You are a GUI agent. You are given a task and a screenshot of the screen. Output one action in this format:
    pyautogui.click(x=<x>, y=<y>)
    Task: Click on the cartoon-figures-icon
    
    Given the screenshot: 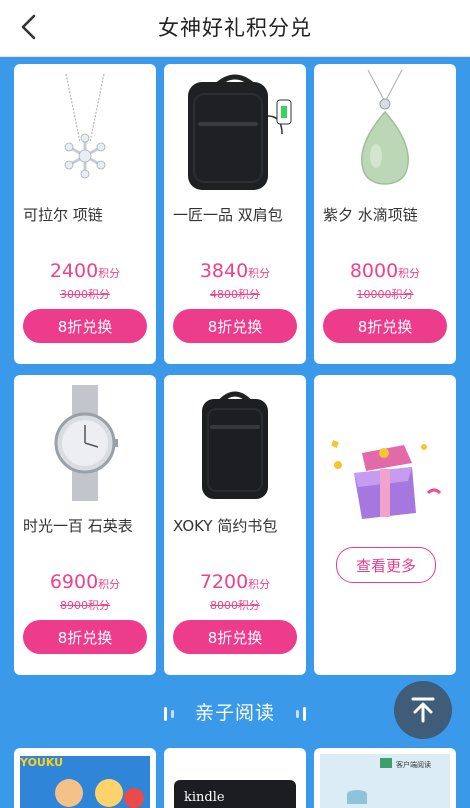 What is the action you would take?
    pyautogui.click(x=99, y=793)
    